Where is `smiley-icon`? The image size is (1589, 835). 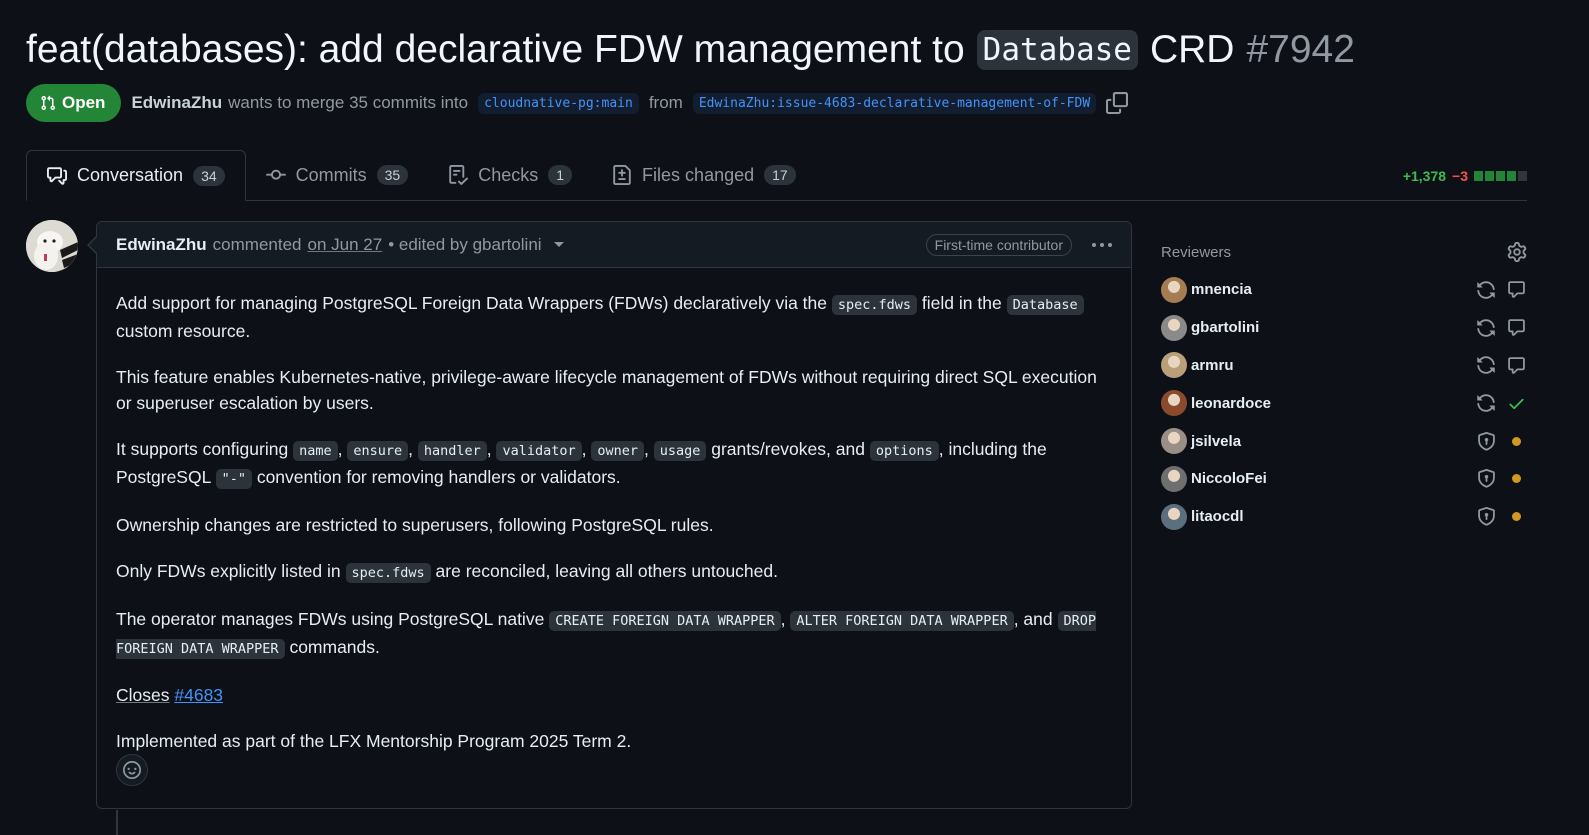 smiley-icon is located at coordinates (132, 770).